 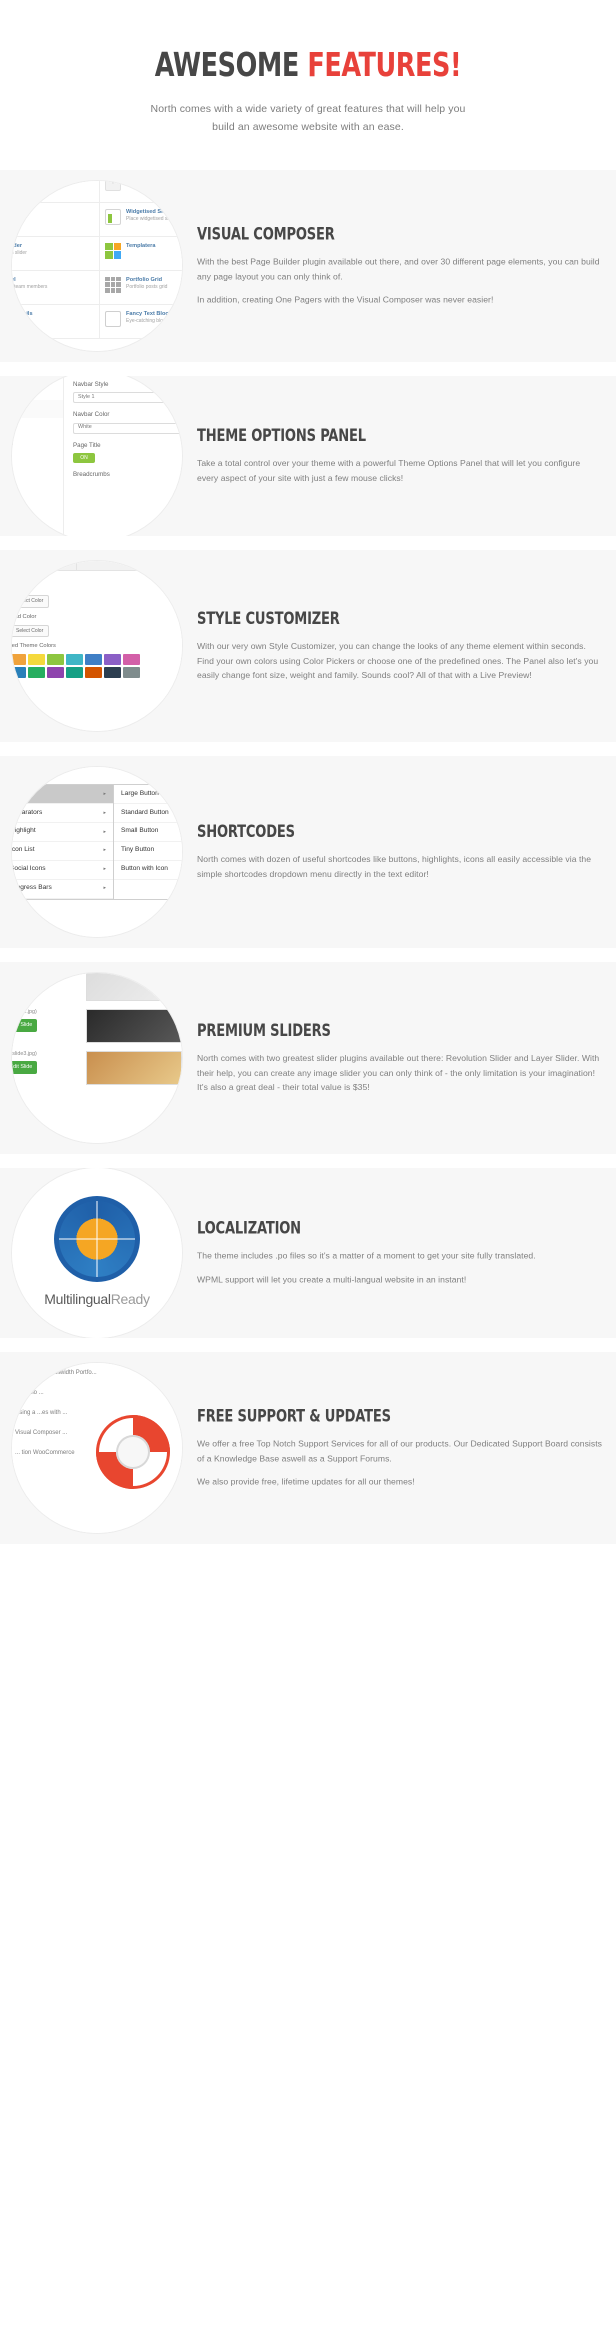 What do you see at coordinates (24, 1011) in the screenshot?
I see `slide-name: Slide (slide2.jpg)` at bounding box center [24, 1011].